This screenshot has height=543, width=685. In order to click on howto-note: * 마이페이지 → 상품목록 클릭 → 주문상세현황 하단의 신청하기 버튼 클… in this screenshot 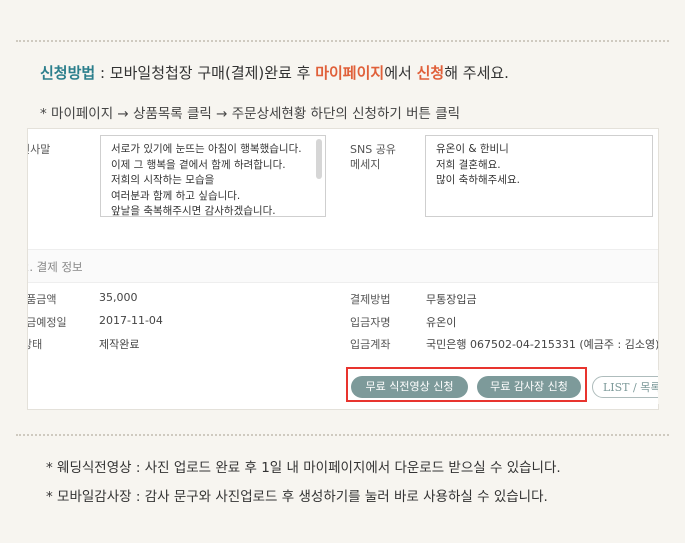, I will do `click(250, 114)`.